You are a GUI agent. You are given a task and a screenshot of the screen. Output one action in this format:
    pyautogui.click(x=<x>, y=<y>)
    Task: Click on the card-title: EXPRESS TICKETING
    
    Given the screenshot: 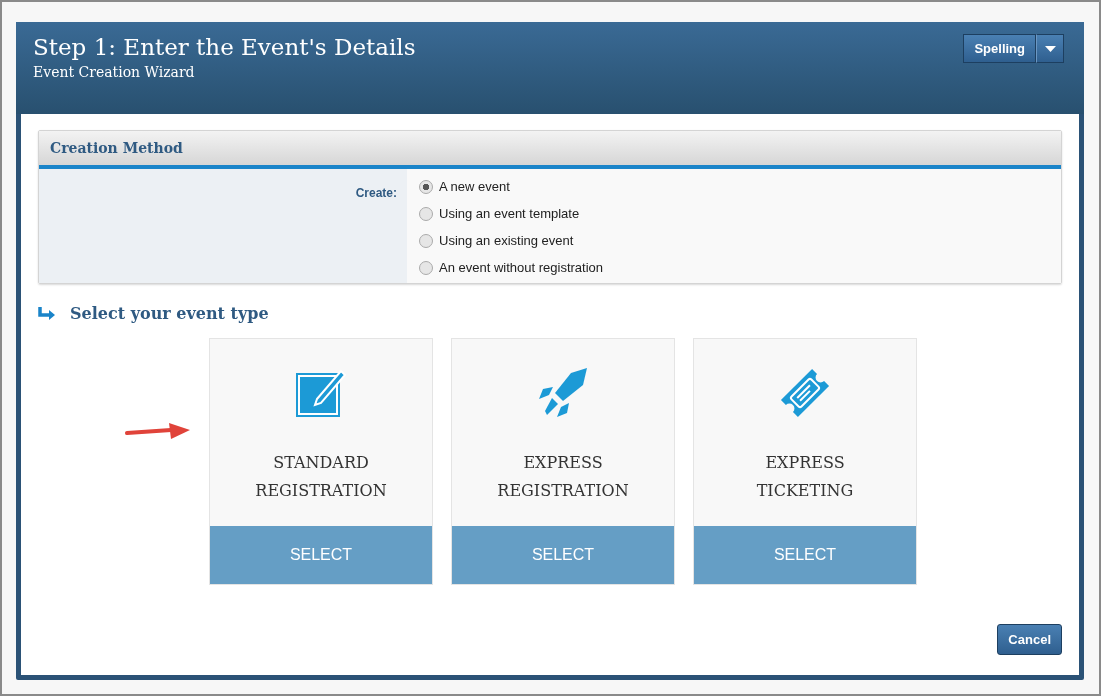 What is the action you would take?
    pyautogui.click(x=805, y=477)
    